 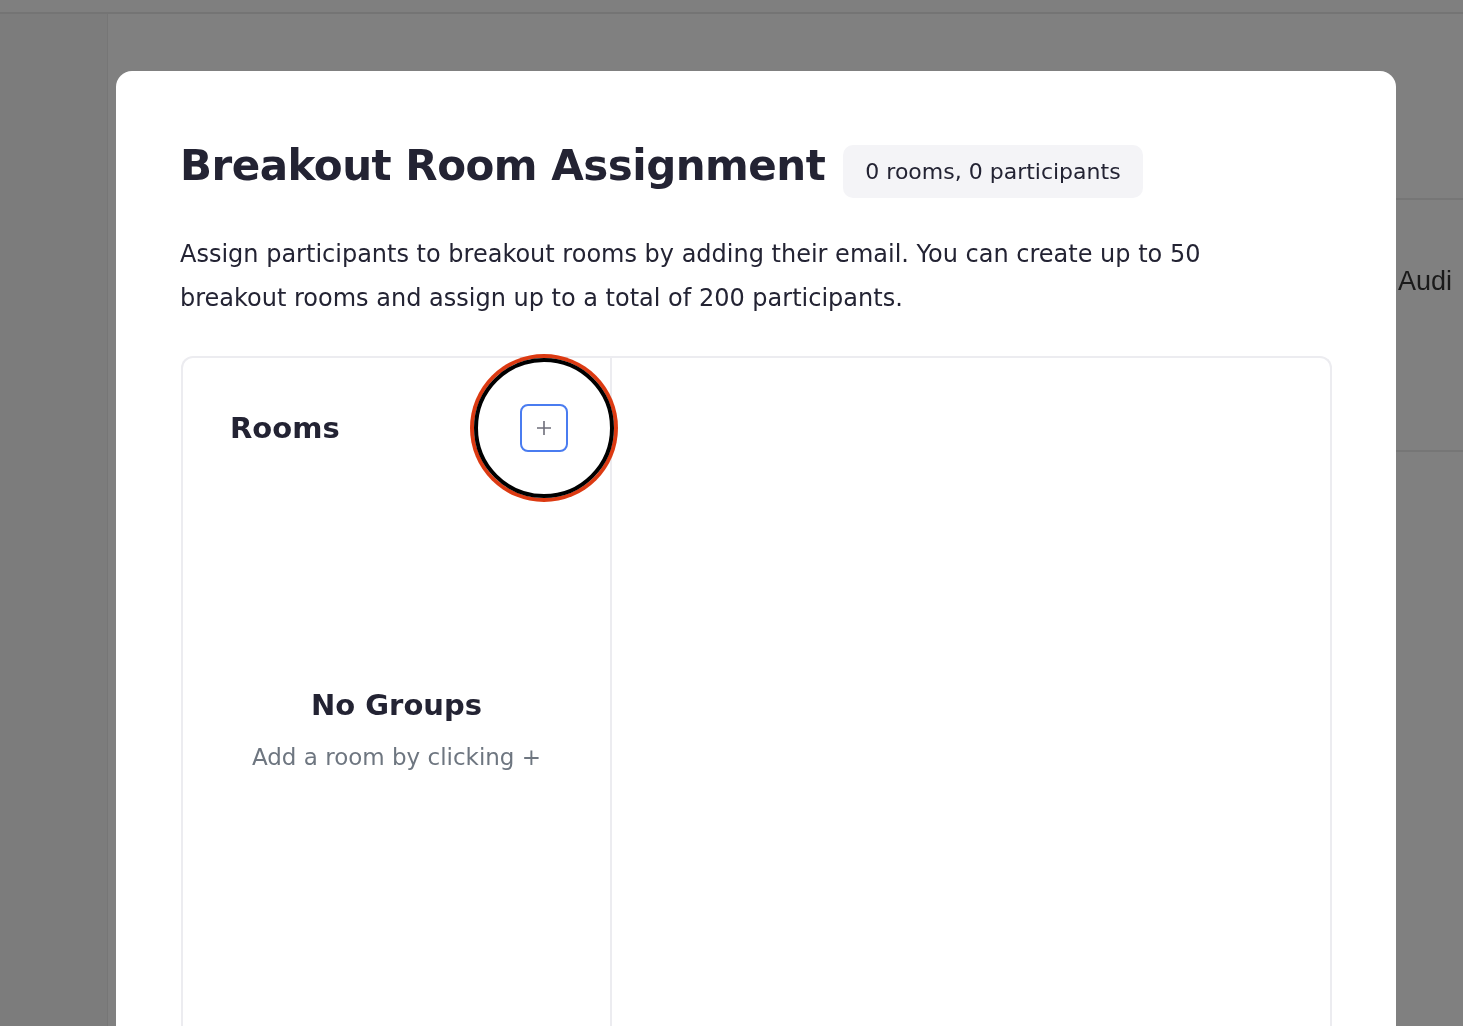 I want to click on dialog-title: Breakout Room Assignment, so click(x=503, y=165).